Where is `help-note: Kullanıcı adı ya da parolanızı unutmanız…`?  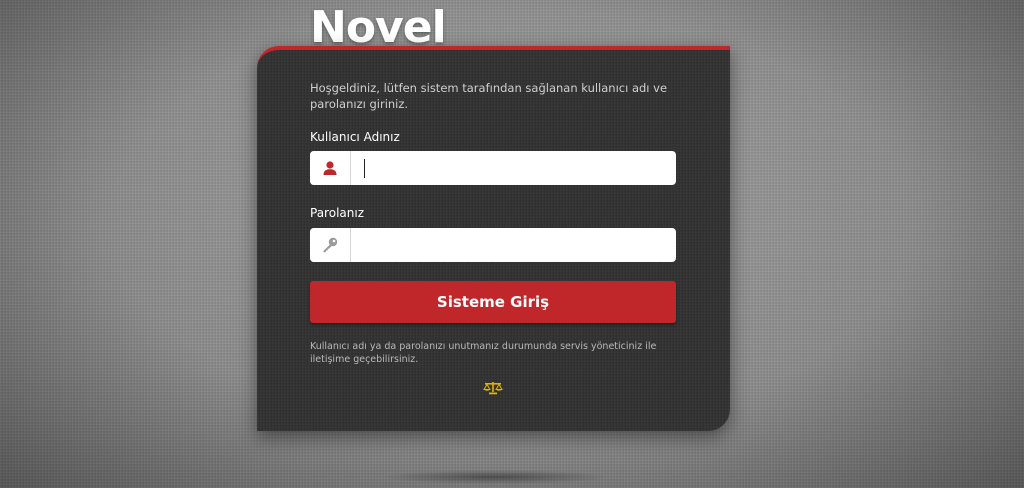 help-note: Kullanıcı adı ya da parolanızı unutmanız… is located at coordinates (483, 353).